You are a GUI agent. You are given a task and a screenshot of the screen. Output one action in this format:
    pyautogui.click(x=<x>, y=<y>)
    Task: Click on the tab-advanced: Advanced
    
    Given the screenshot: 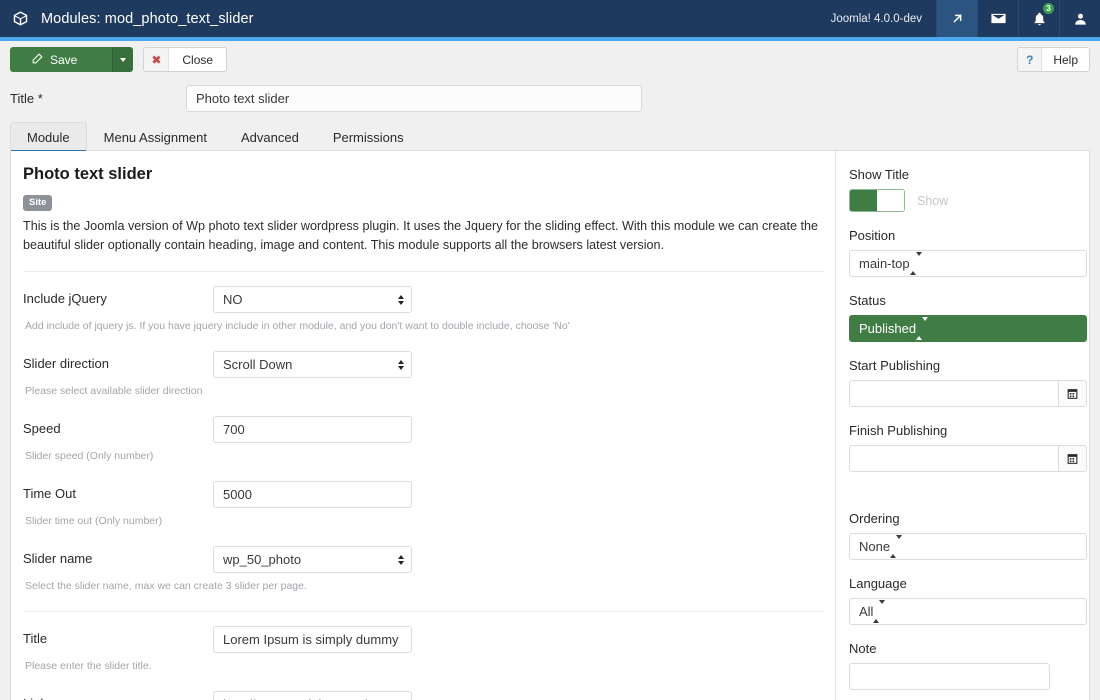 What is the action you would take?
    pyautogui.click(x=270, y=136)
    